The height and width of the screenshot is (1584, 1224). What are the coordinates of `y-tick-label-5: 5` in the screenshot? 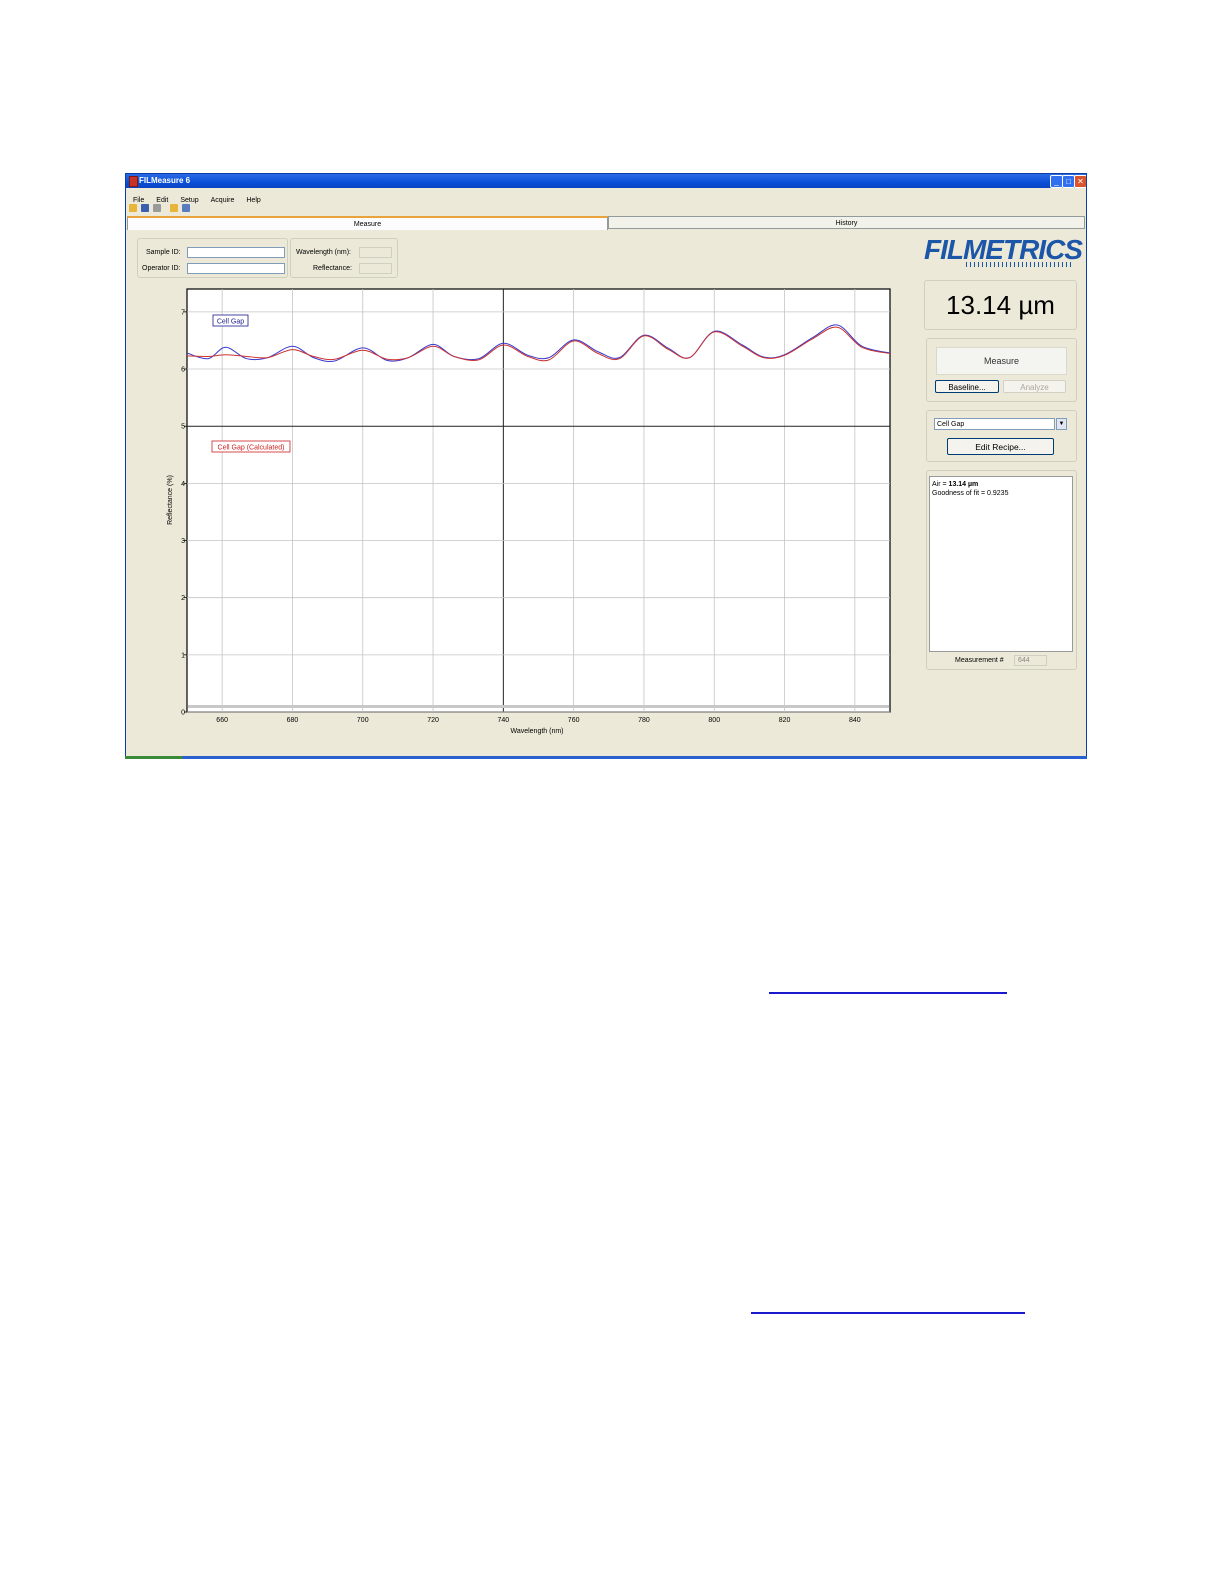 It's located at (183, 427).